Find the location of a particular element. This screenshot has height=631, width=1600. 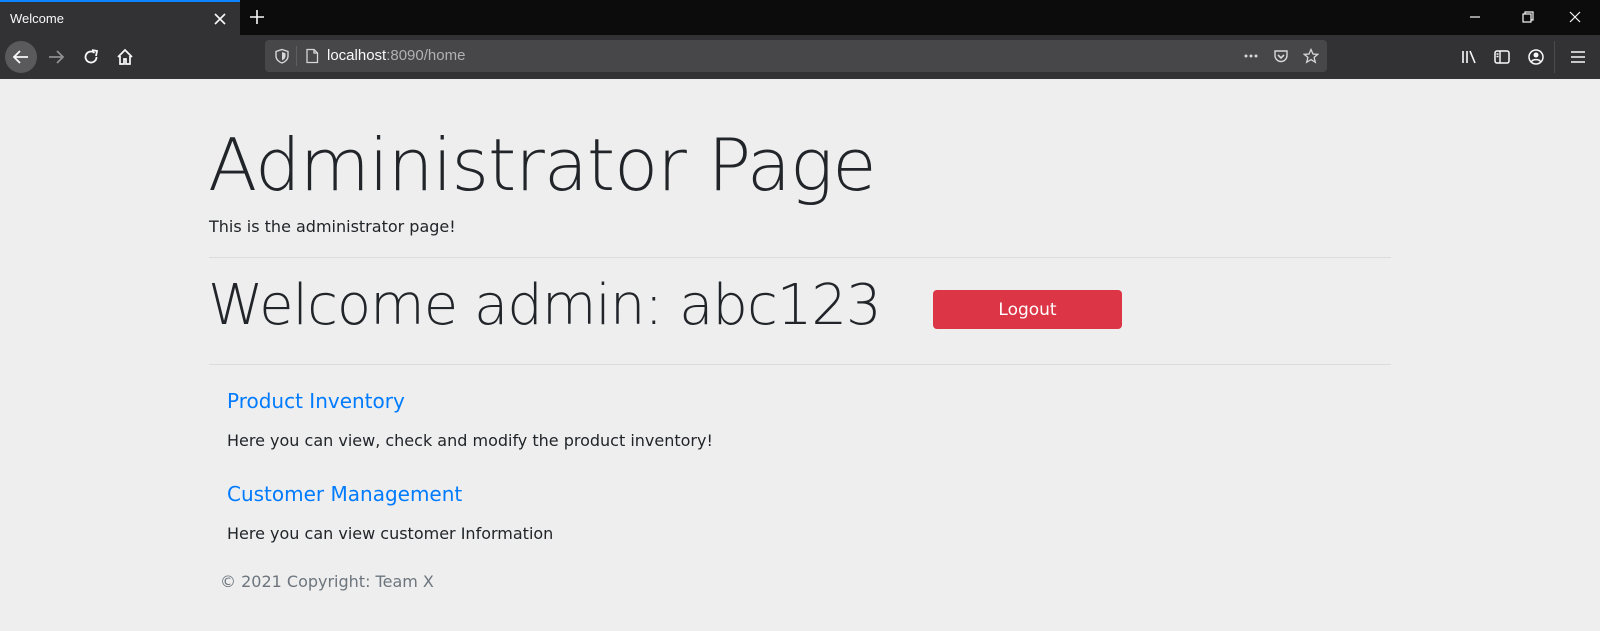

url-text: localhost:8090/home is located at coordinates (396, 55).